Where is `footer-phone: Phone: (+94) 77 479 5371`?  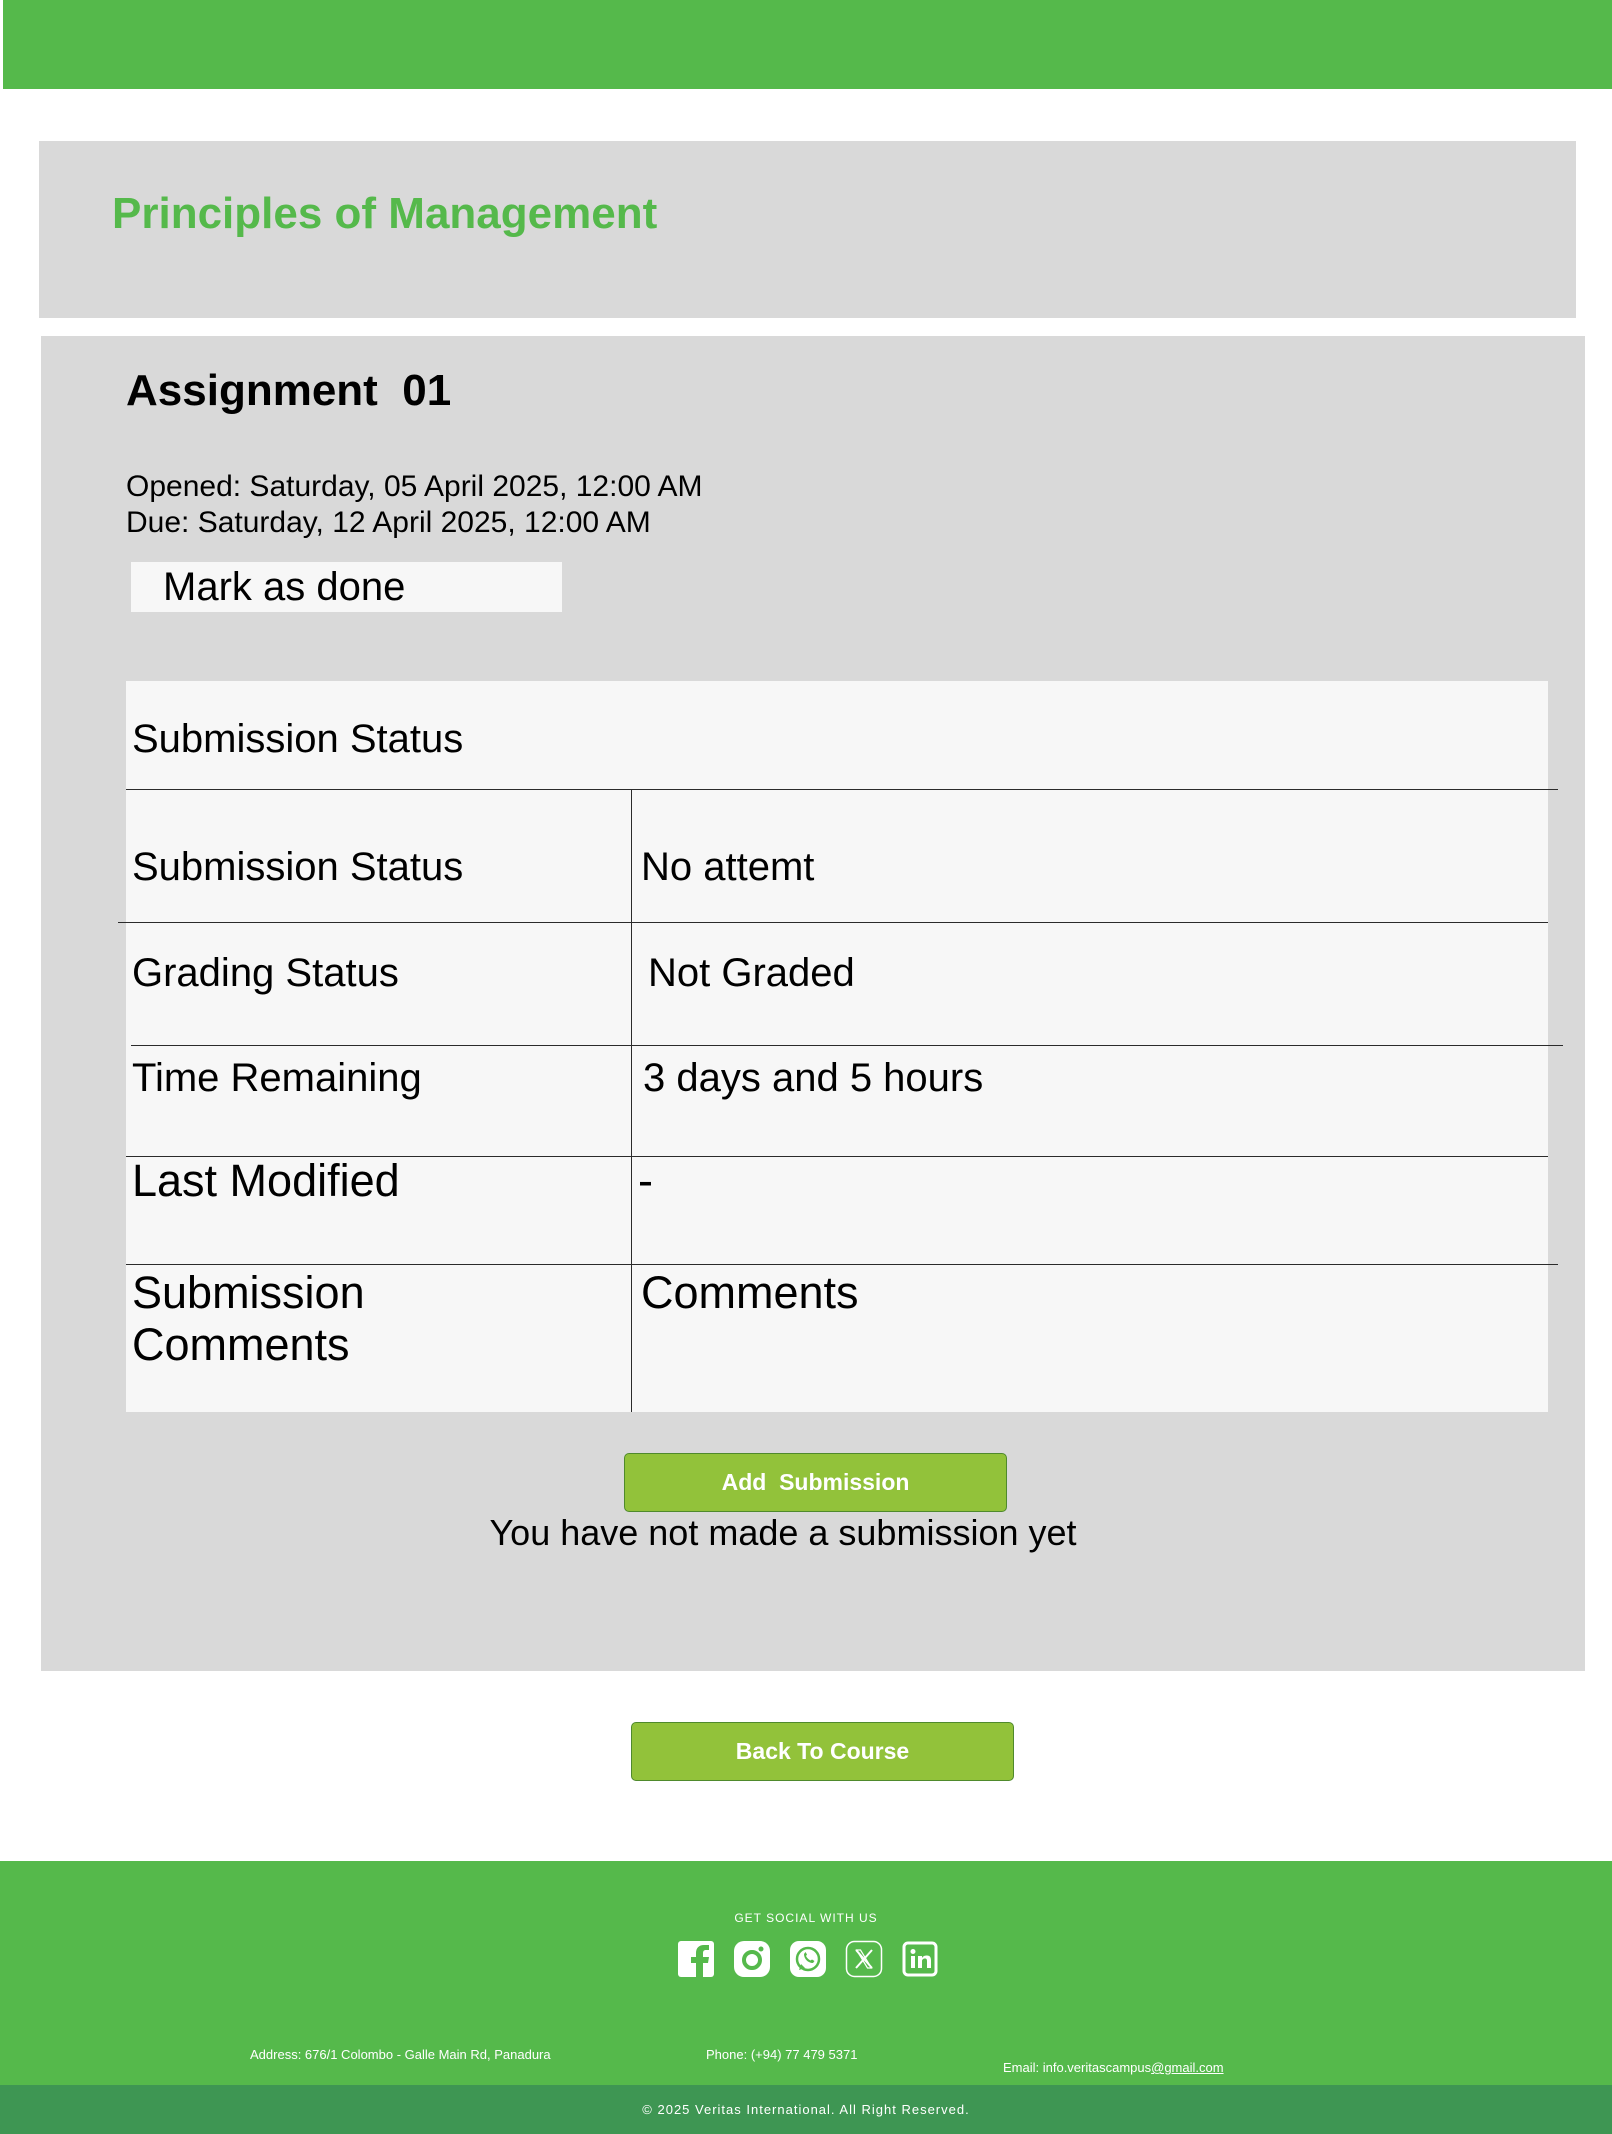 footer-phone: Phone: (+94) 77 479 5371 is located at coordinates (782, 2054).